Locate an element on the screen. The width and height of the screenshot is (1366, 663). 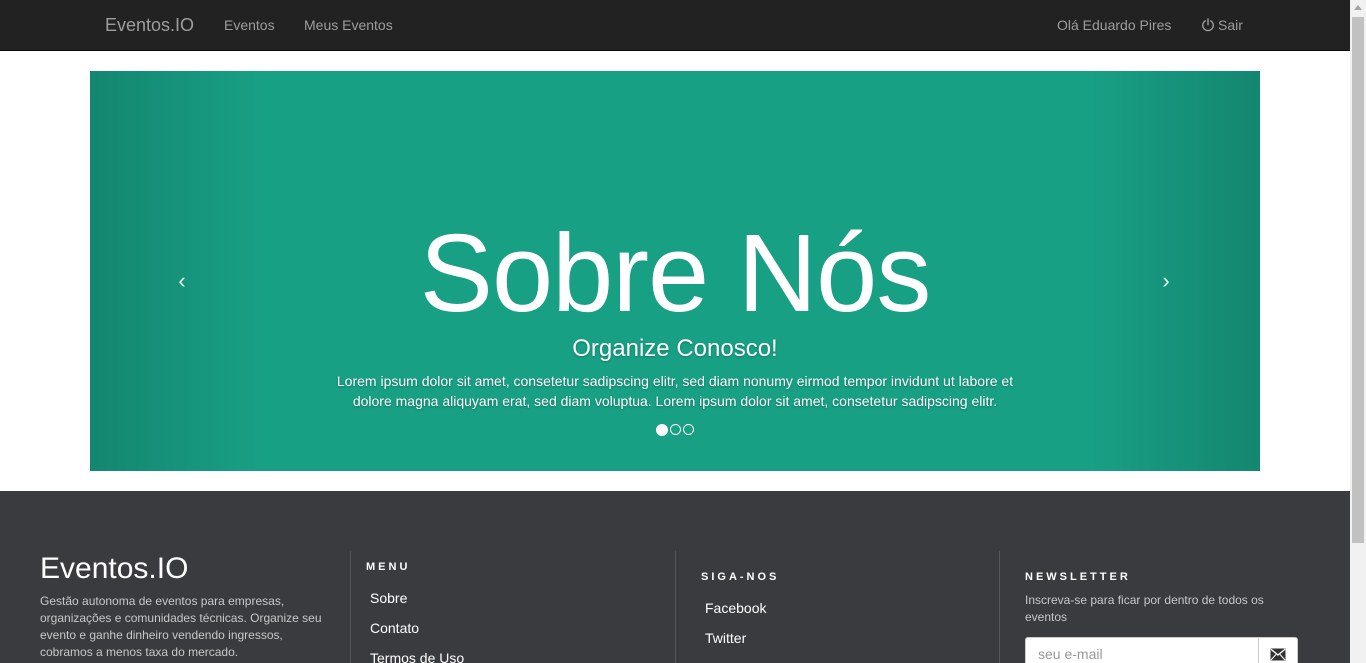
power-icon is located at coordinates (1208, 25).